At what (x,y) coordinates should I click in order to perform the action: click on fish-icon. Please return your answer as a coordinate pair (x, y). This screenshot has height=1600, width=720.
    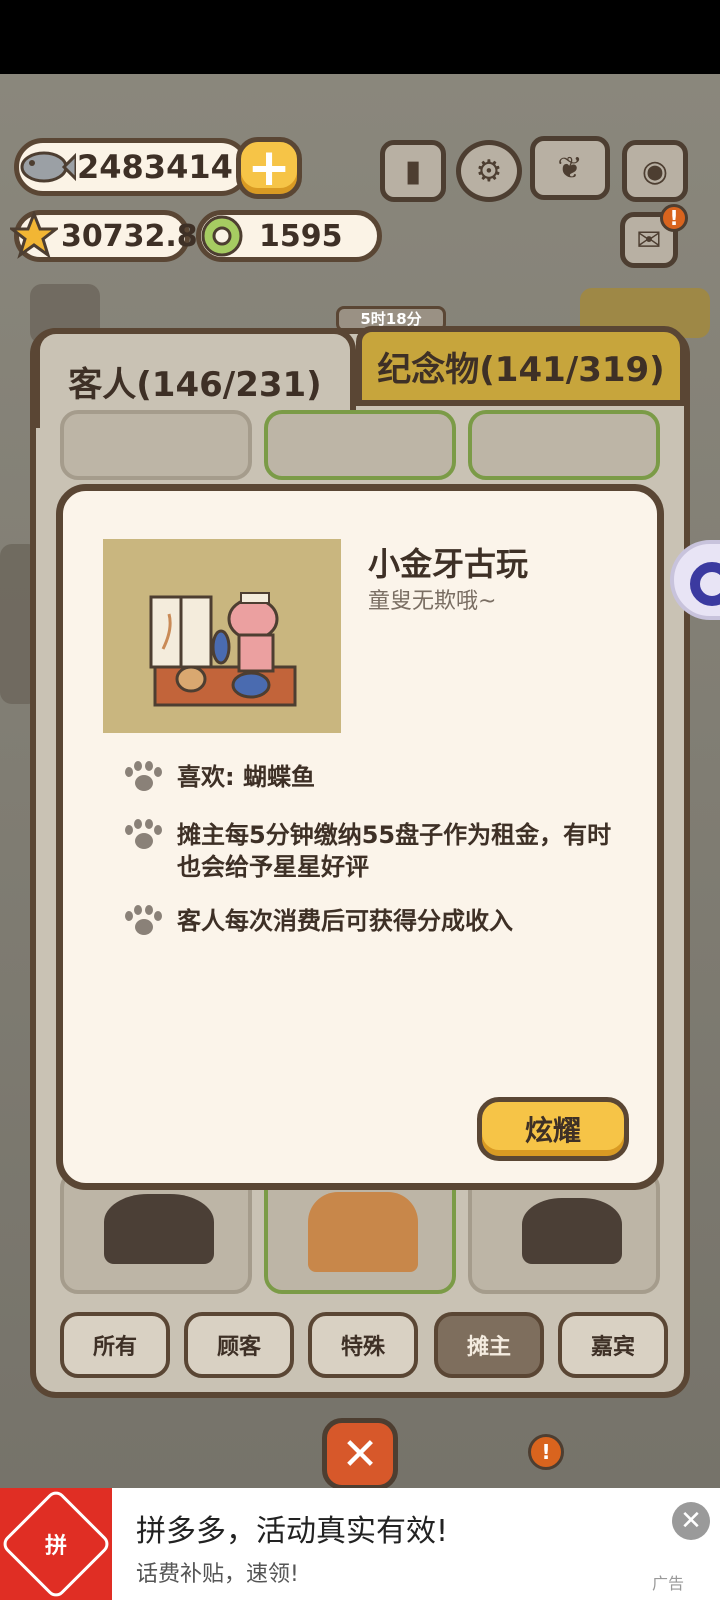
    Looking at the image, I should click on (46, 167).